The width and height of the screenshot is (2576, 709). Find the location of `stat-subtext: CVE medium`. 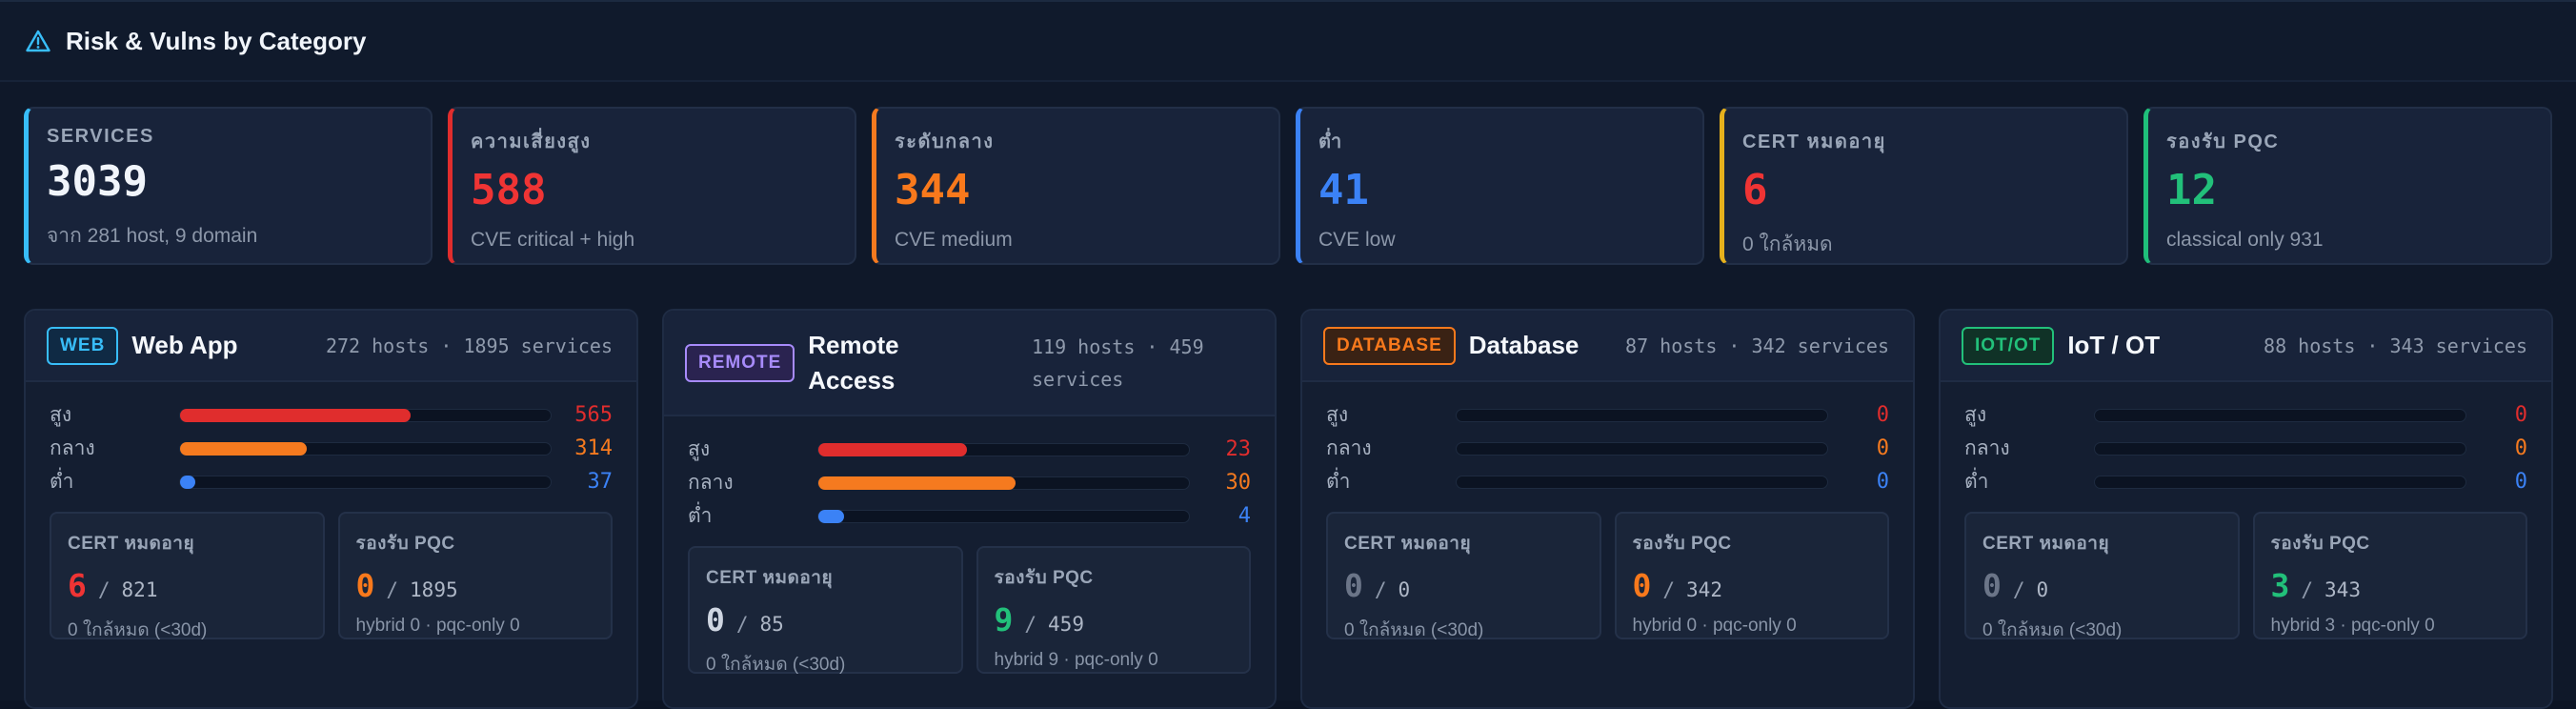

stat-subtext: CVE medium is located at coordinates (954, 240).